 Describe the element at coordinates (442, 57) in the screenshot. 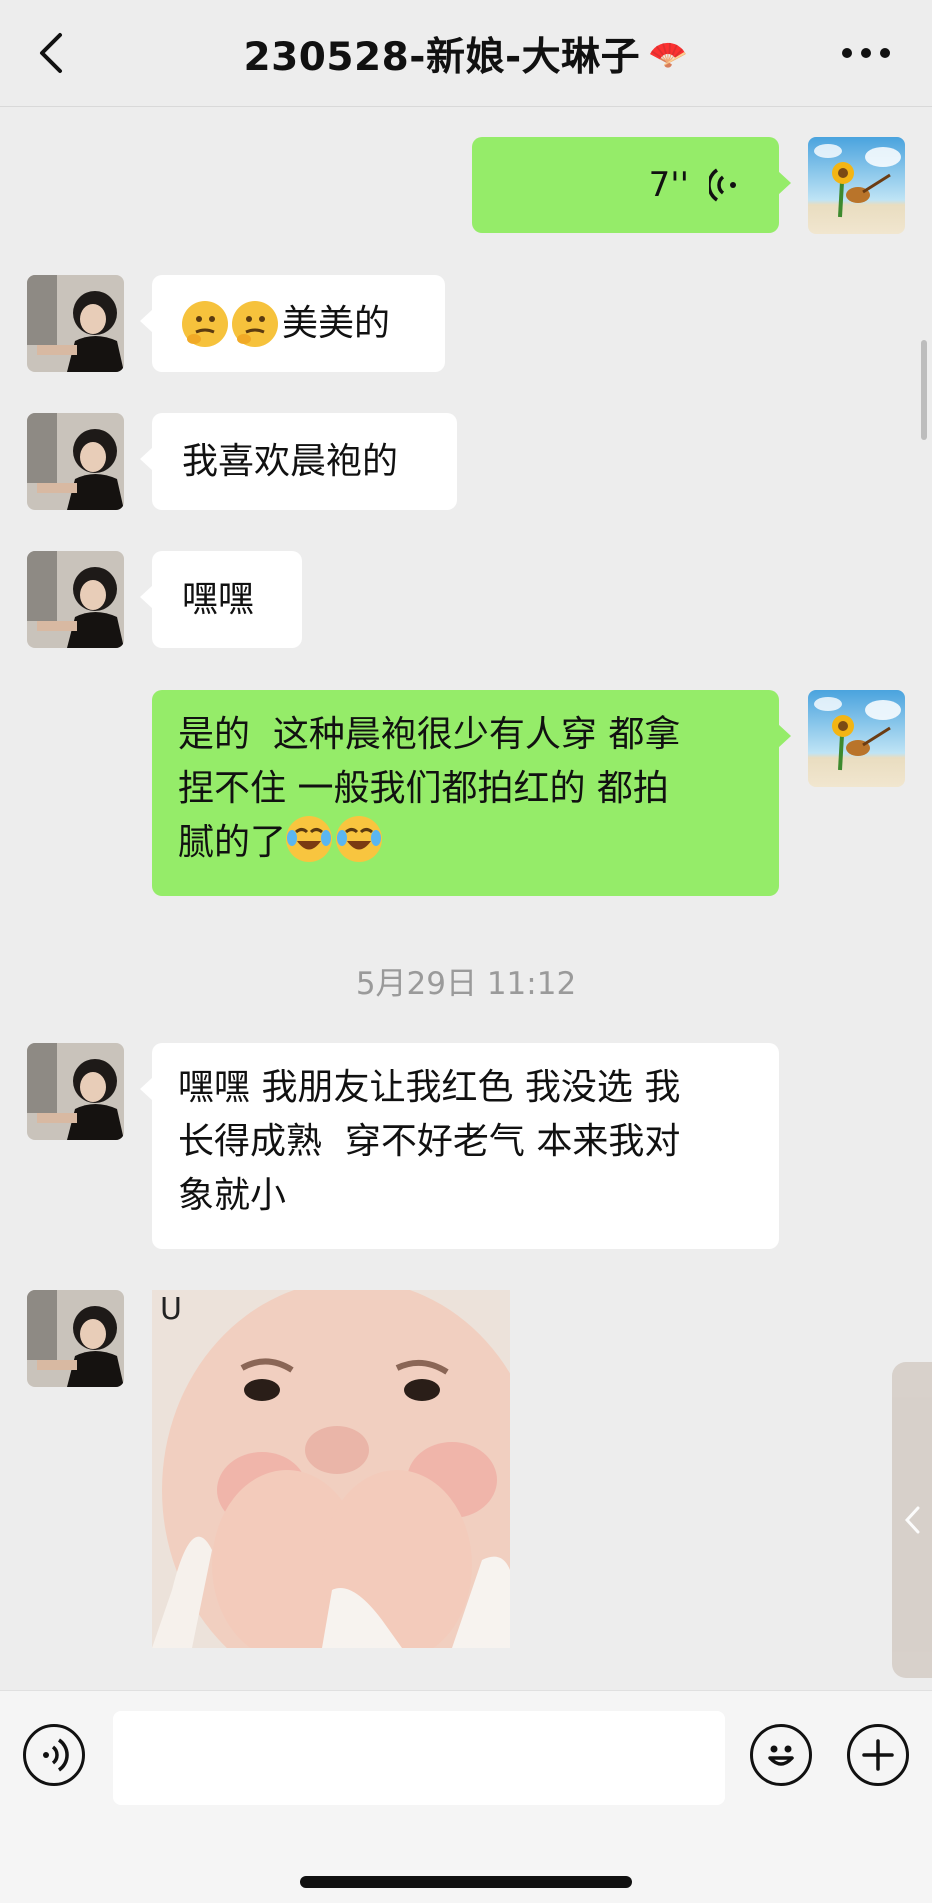

I see `chat-title: 230528-新娘-大琳子` at that location.